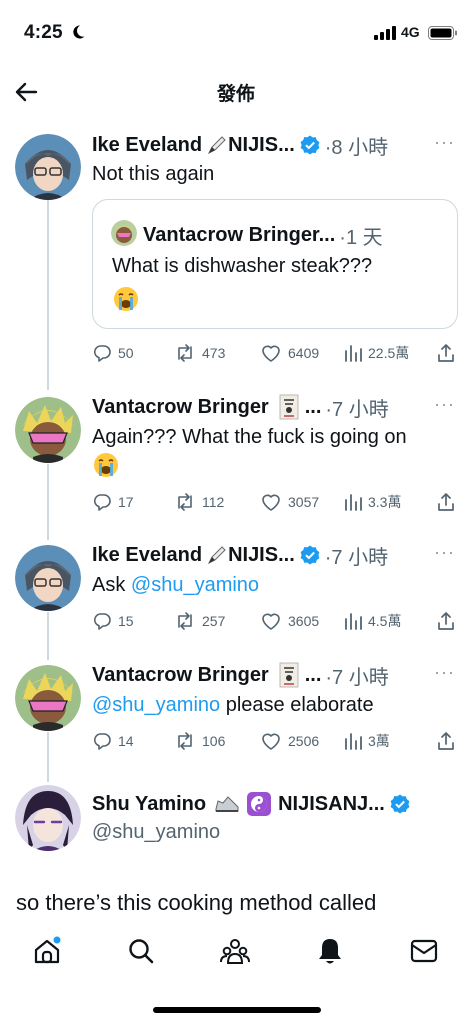 This screenshot has width=472, height=1024. I want to click on reply-count: 50, so click(126, 353).